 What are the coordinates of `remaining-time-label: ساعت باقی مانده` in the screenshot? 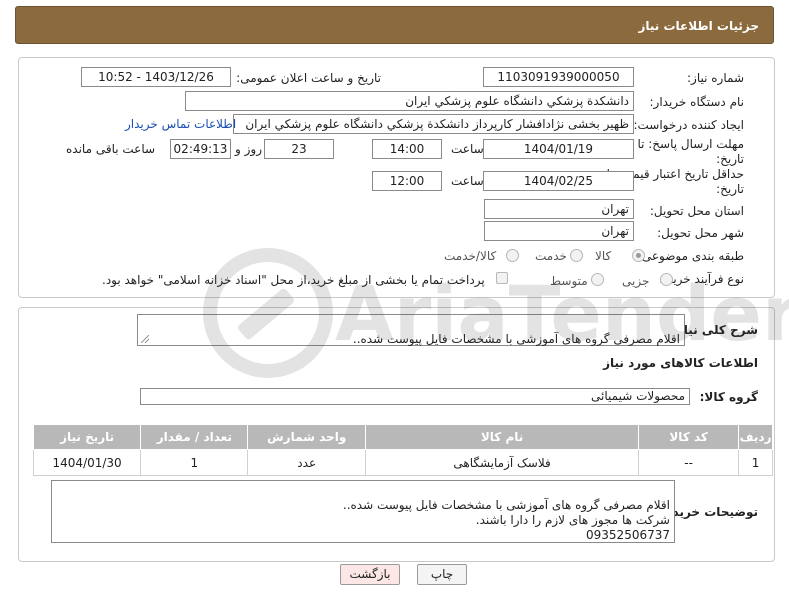 It's located at (111, 149).